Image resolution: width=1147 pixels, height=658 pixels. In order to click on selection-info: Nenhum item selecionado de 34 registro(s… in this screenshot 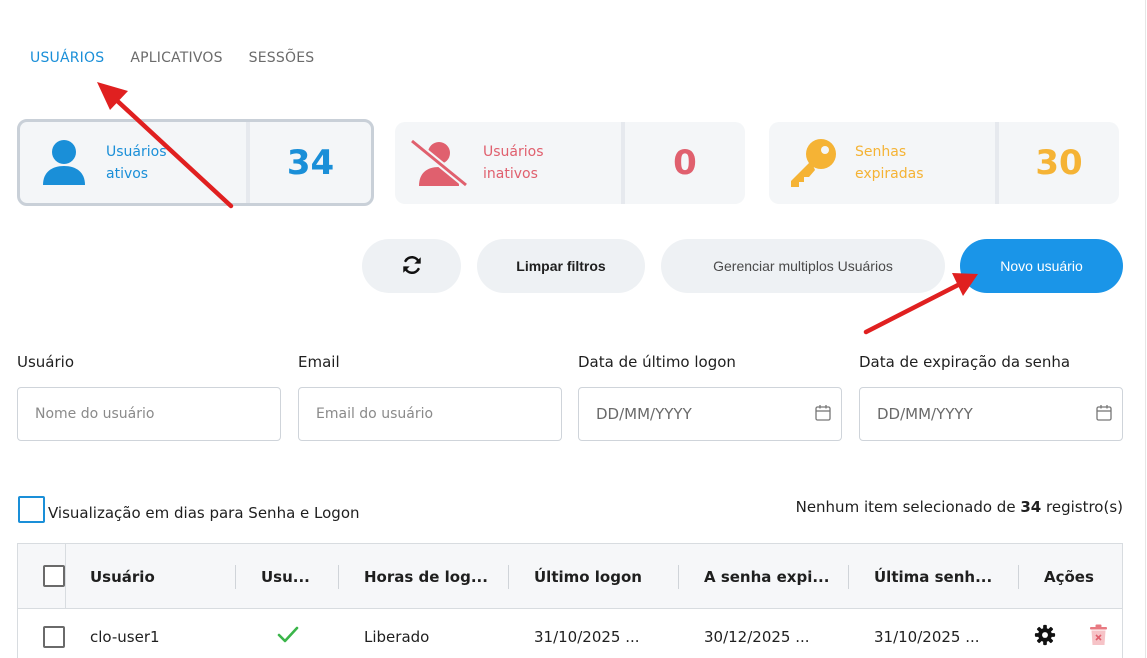, I will do `click(959, 507)`.